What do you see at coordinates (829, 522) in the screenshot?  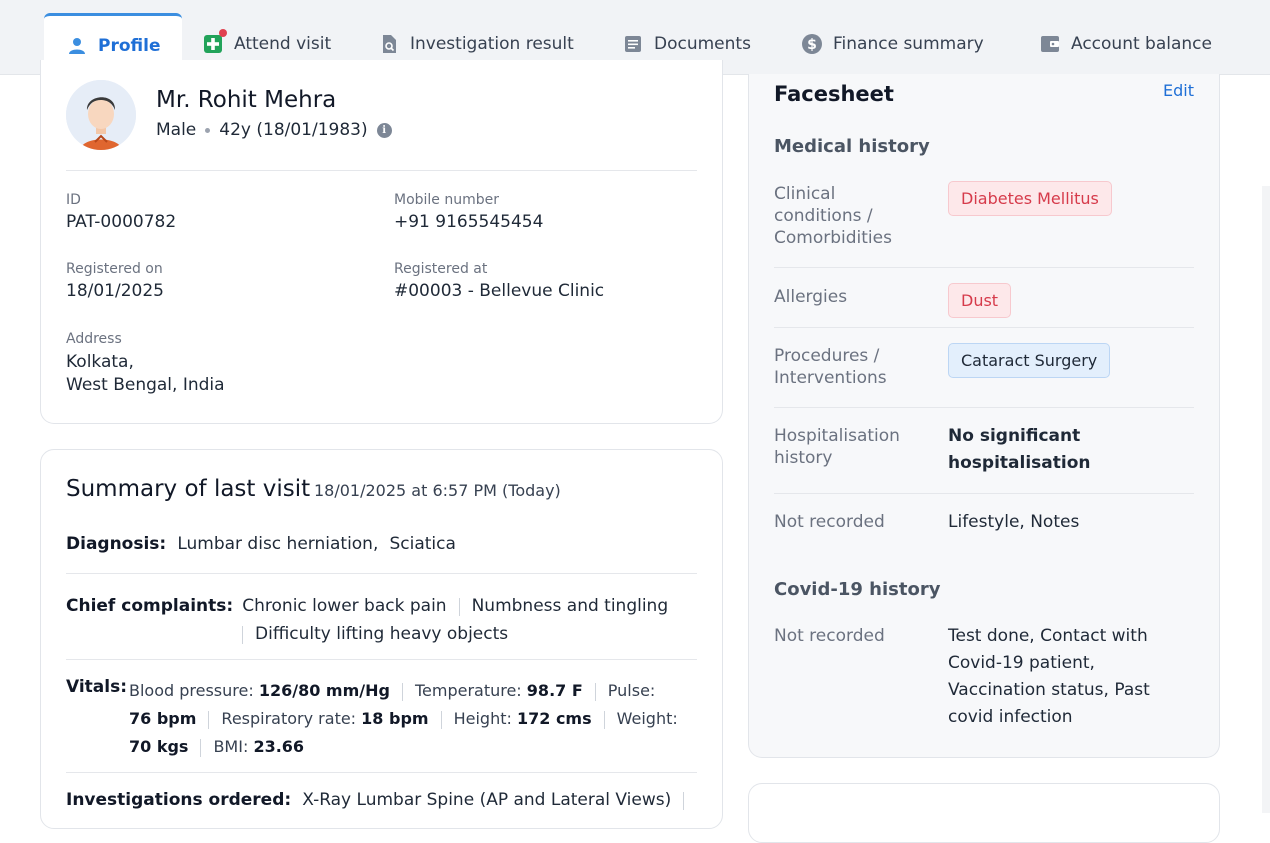 I see `not-recorded-label: Not recorded` at bounding box center [829, 522].